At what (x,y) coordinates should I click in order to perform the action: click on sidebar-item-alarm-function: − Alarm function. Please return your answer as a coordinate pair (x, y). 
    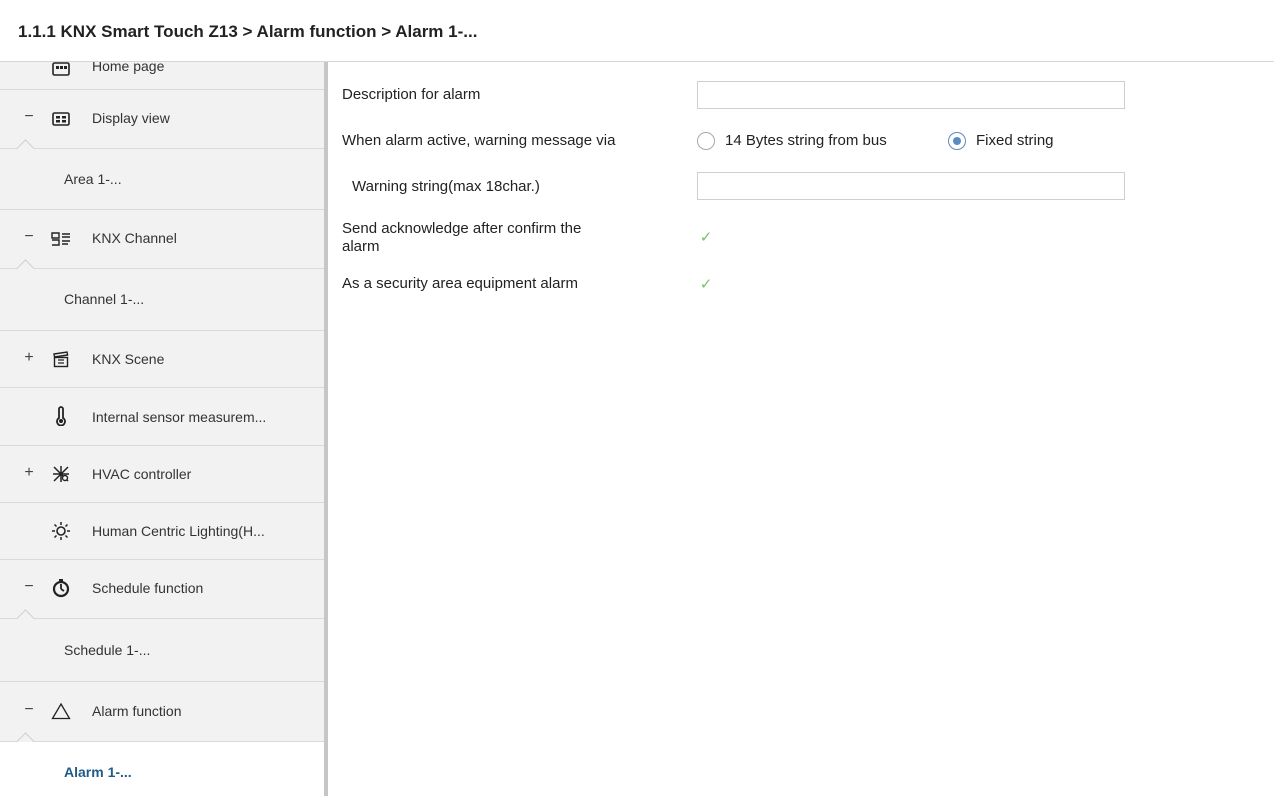
    Looking at the image, I should click on (162, 712).